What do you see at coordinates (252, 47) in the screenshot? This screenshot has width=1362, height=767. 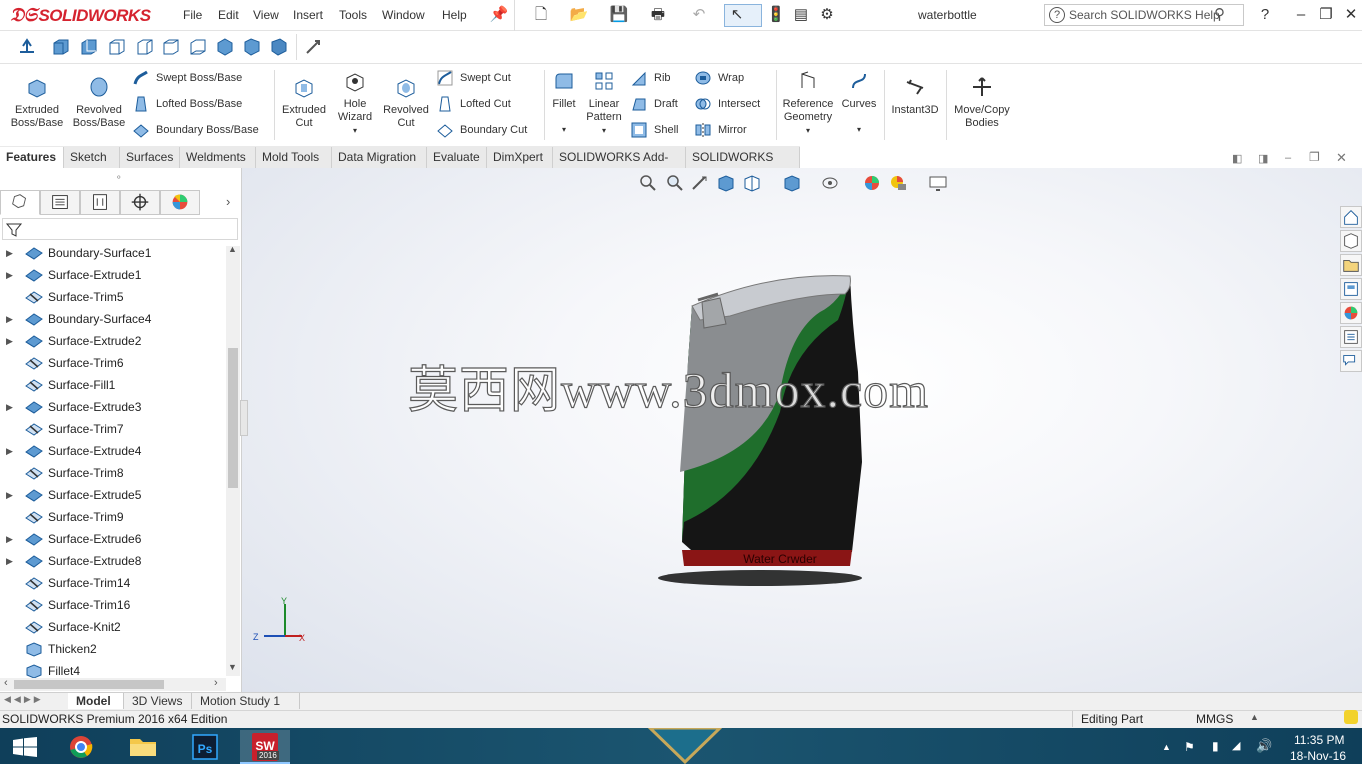 I see `trimetric-view-icon` at bounding box center [252, 47].